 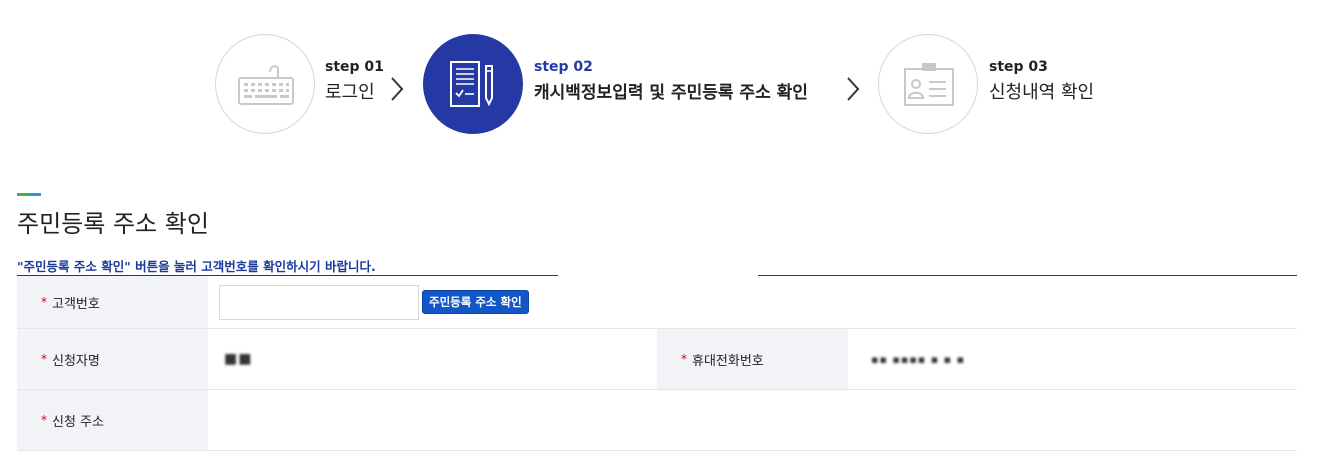 What do you see at coordinates (1042, 92) in the screenshot?
I see `step-03-label: 신청내역 확인` at bounding box center [1042, 92].